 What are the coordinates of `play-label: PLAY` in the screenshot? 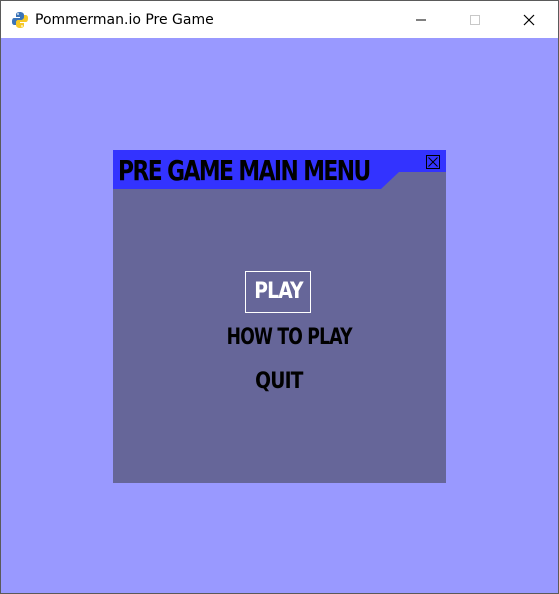 It's located at (278, 291).